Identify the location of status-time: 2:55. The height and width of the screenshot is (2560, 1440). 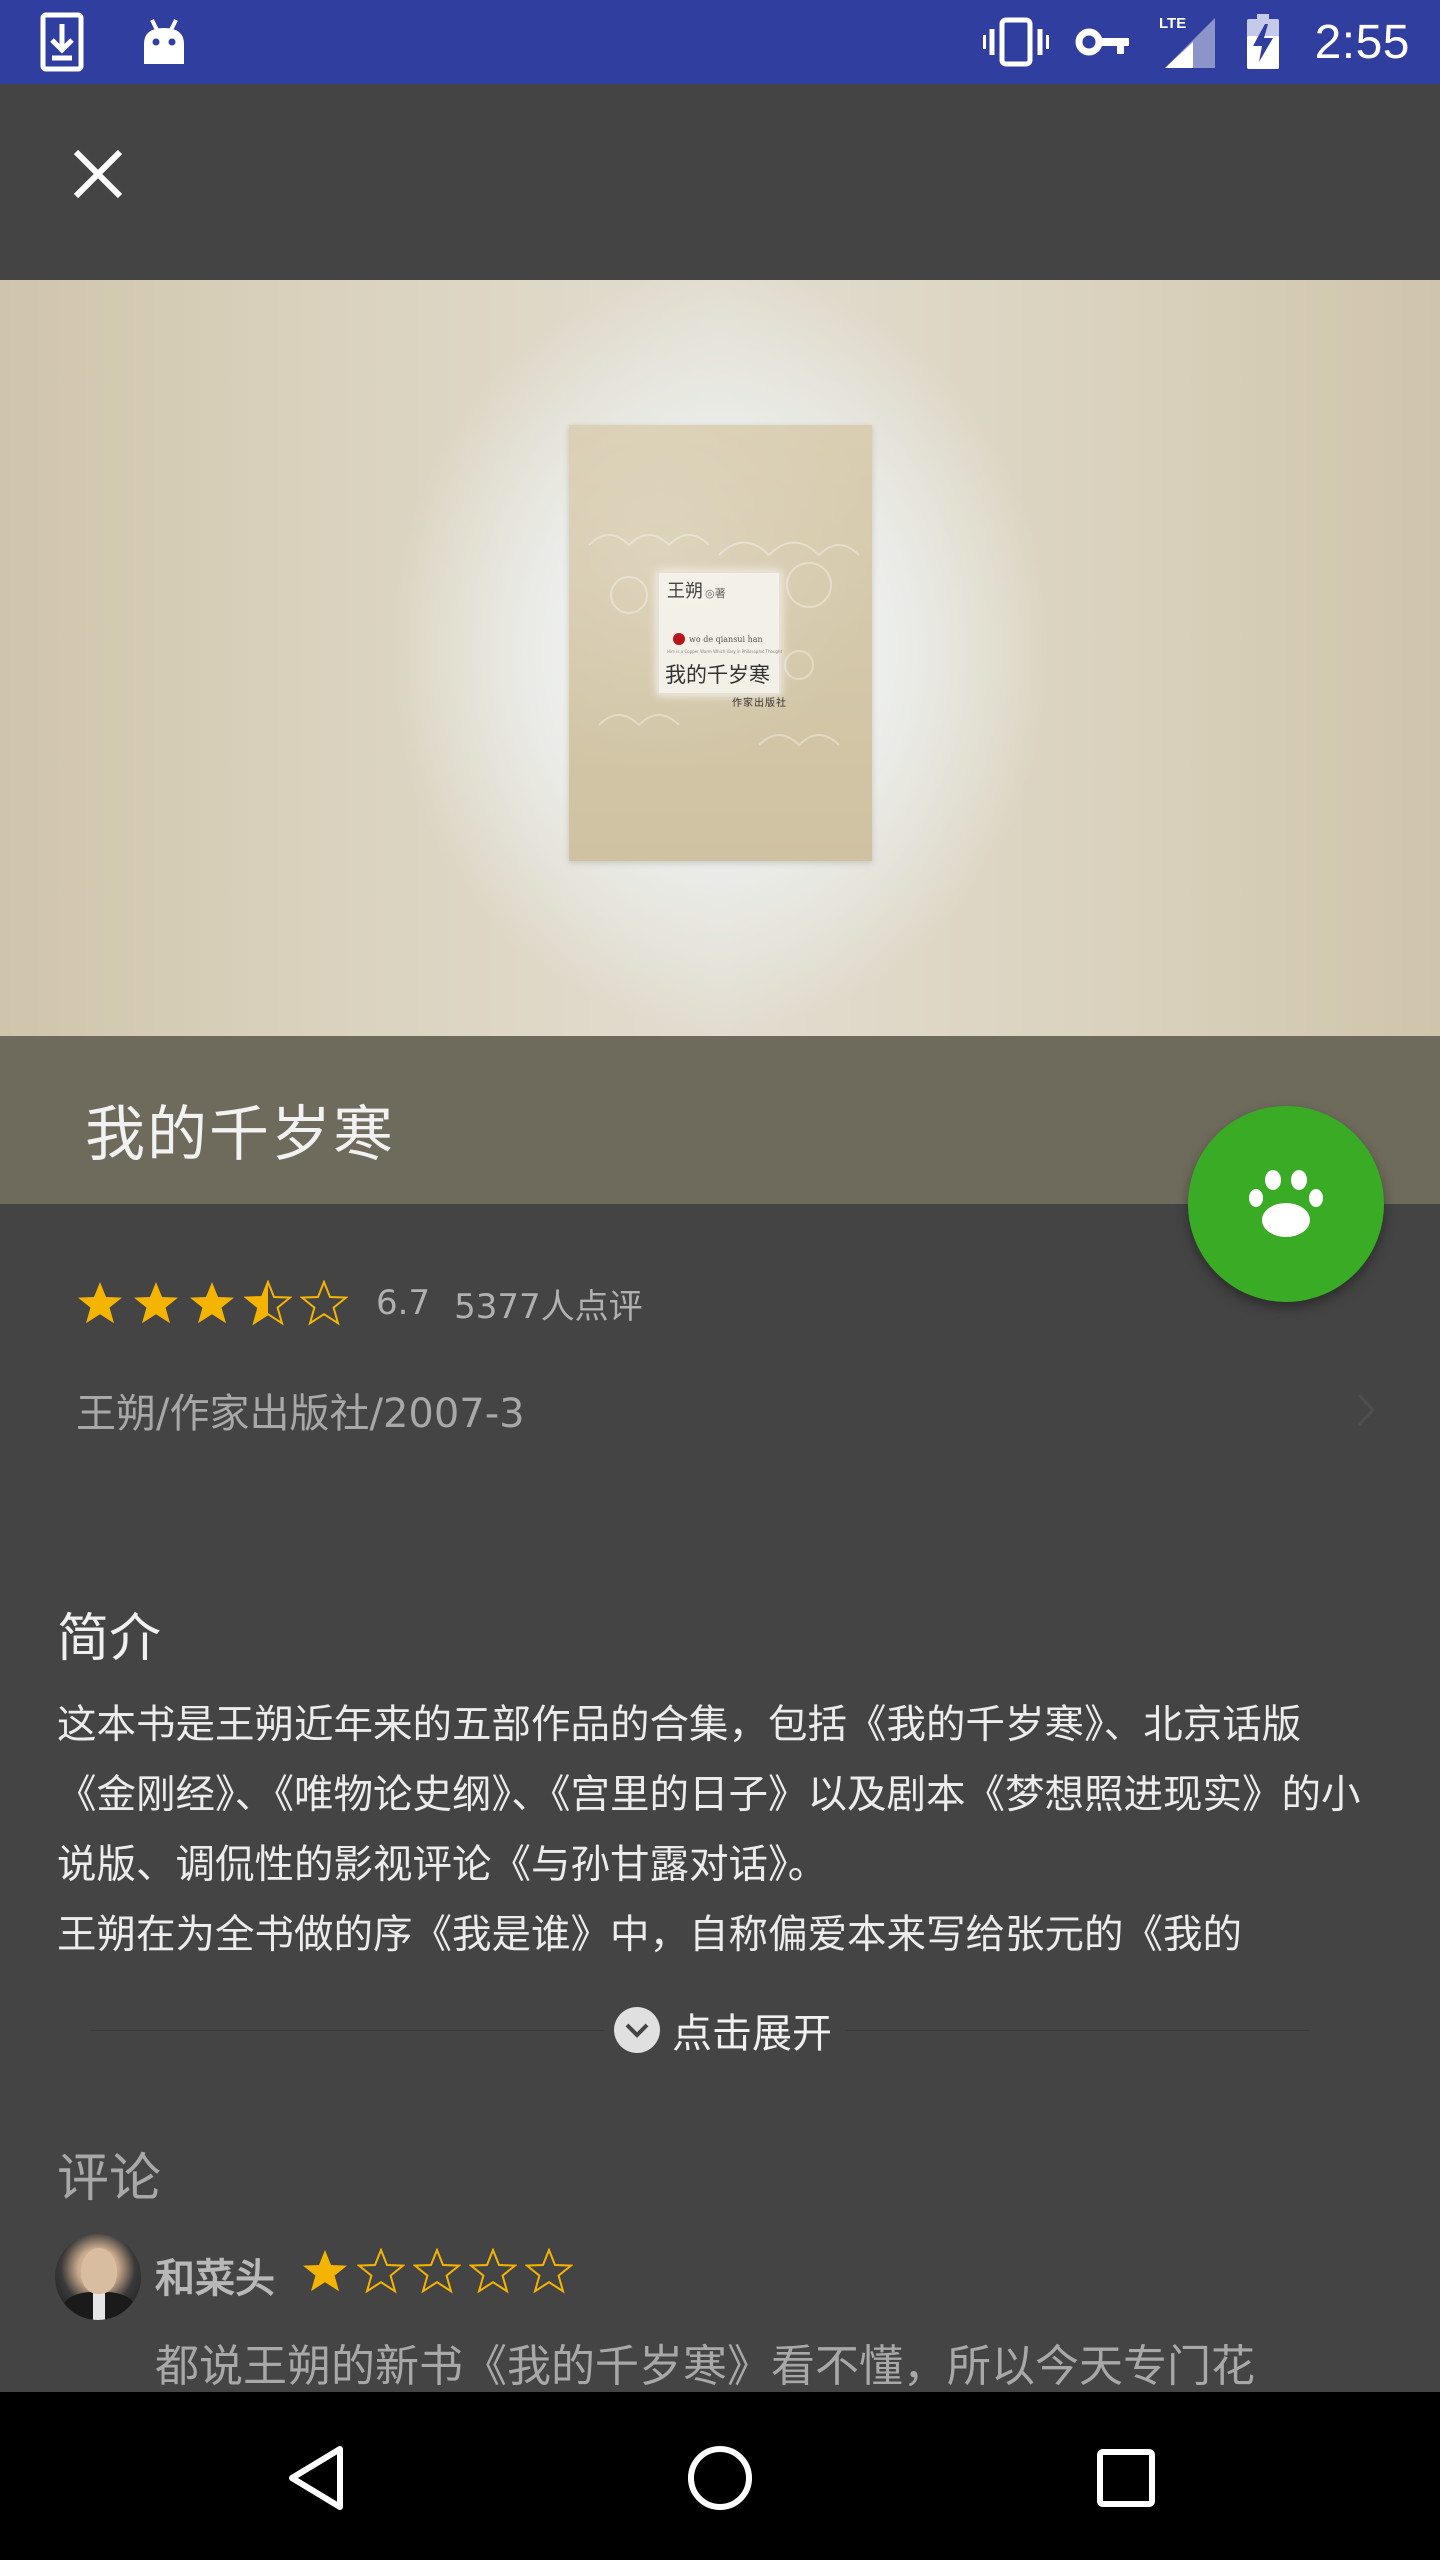
(1362, 42).